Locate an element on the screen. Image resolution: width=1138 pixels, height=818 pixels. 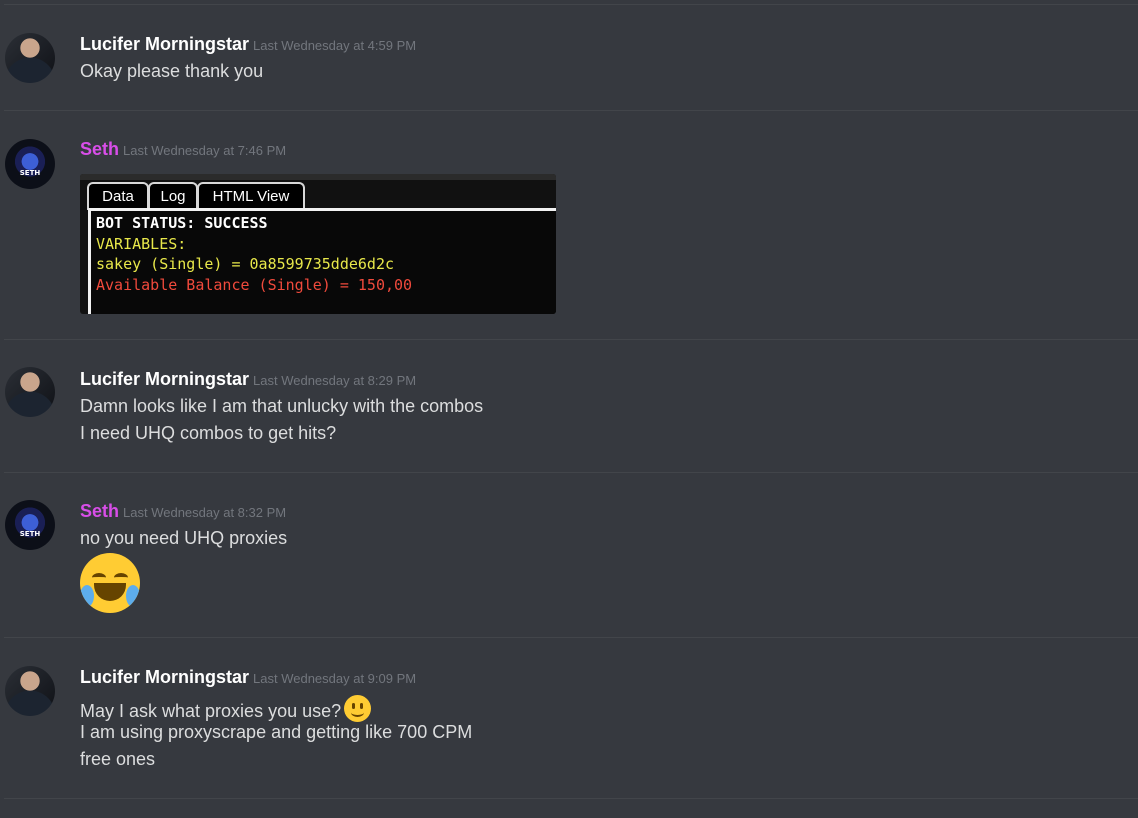
timestamp: Last Wednesday at 4:59 PM is located at coordinates (335, 45).